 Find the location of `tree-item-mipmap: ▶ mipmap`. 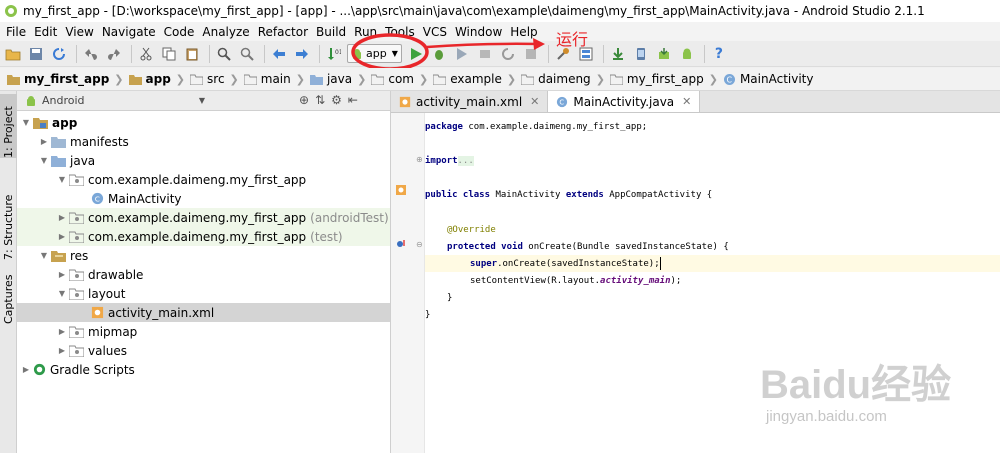

tree-item-mipmap: ▶ mipmap is located at coordinates (203, 331).